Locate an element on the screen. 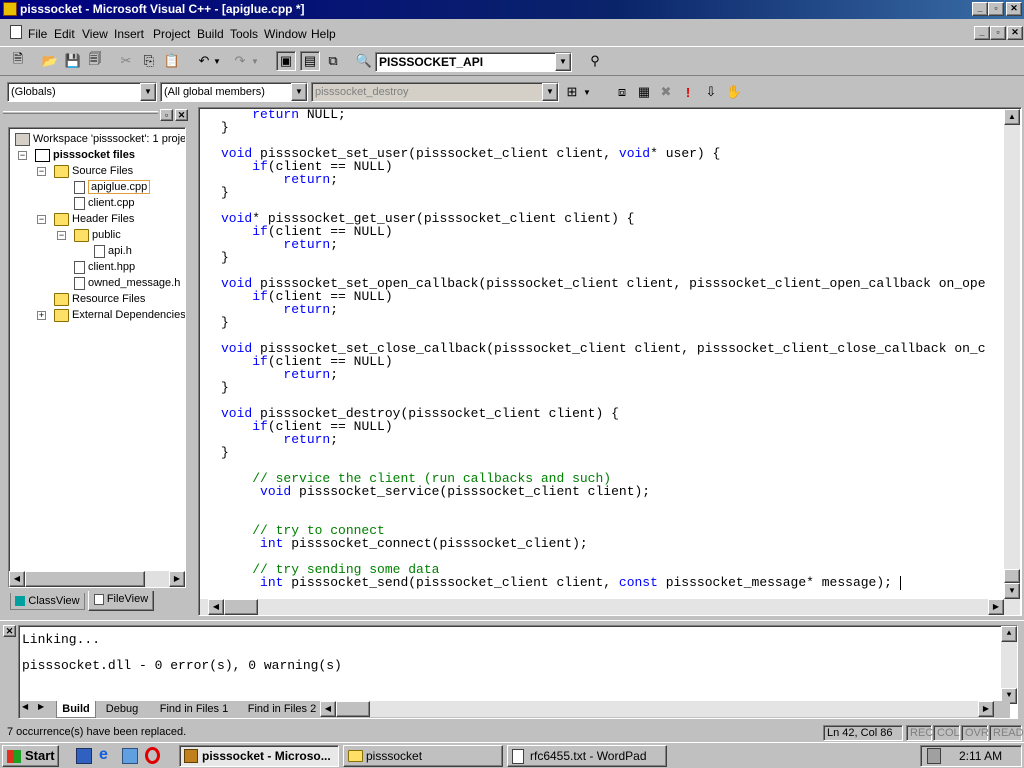 The width and height of the screenshot is (1024, 768). wizard-dropdown-icon: ▼ is located at coordinates (587, 92).